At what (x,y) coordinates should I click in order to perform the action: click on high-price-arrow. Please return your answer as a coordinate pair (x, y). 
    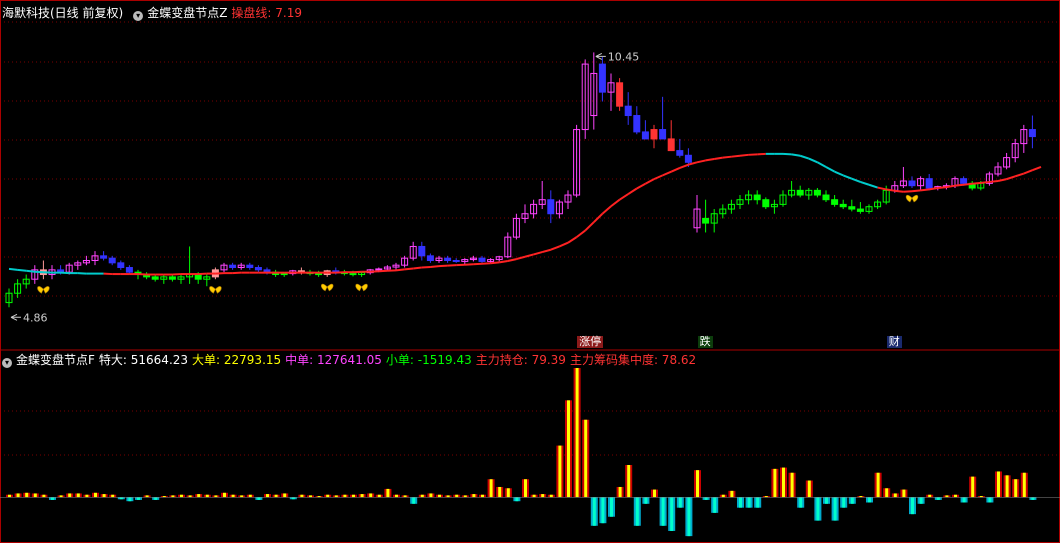
    Looking at the image, I should click on (600, 56).